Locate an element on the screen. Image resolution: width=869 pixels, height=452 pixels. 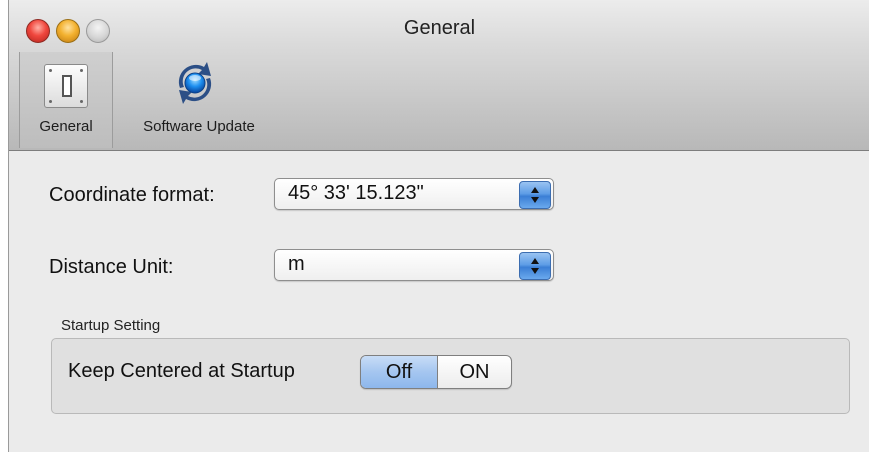
segment-on: ON is located at coordinates (474, 372).